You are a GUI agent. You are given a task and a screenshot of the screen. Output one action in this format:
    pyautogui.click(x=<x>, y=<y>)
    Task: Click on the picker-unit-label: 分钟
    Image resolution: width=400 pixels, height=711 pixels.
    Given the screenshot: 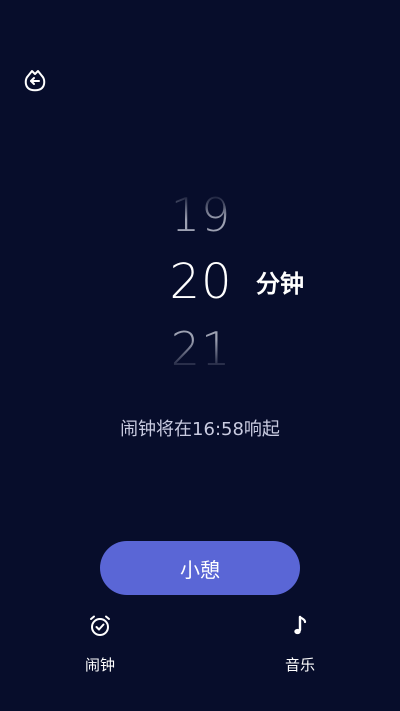 What is the action you would take?
    pyautogui.click(x=280, y=284)
    